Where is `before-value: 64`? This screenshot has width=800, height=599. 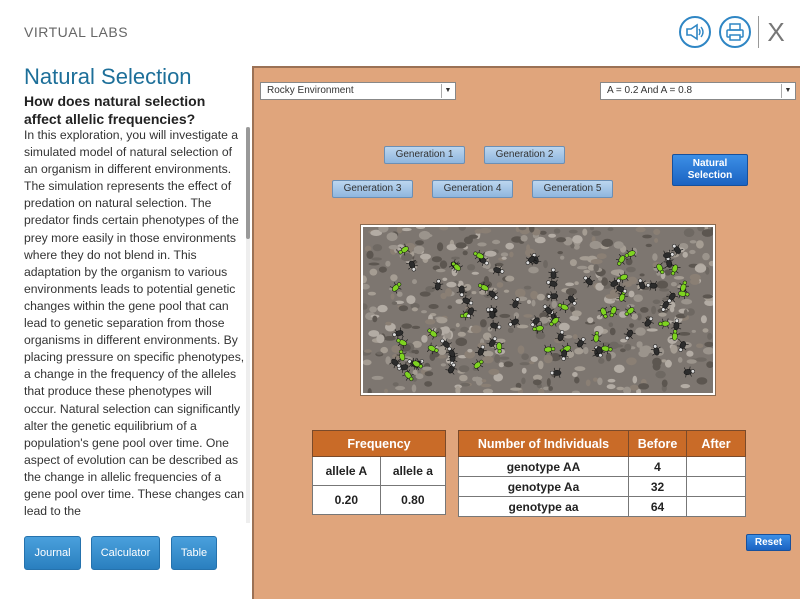
before-value: 64 is located at coordinates (657, 506).